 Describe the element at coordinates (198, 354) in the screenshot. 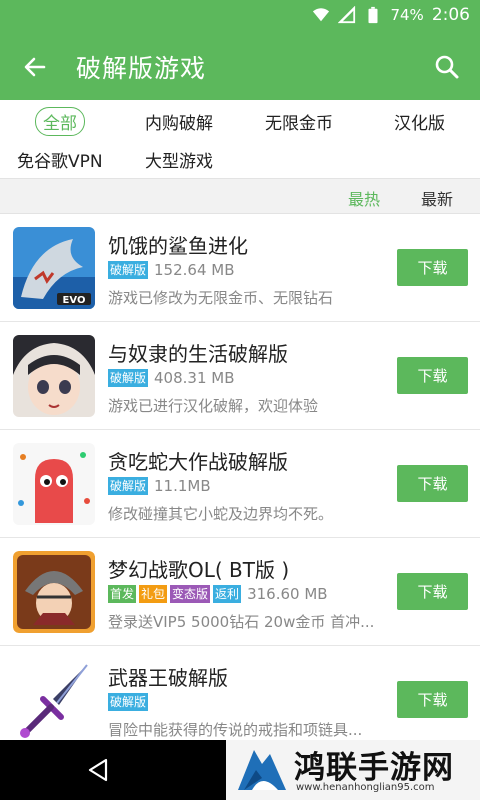

I see `game-name: 与奴隶的生活破解版` at that location.